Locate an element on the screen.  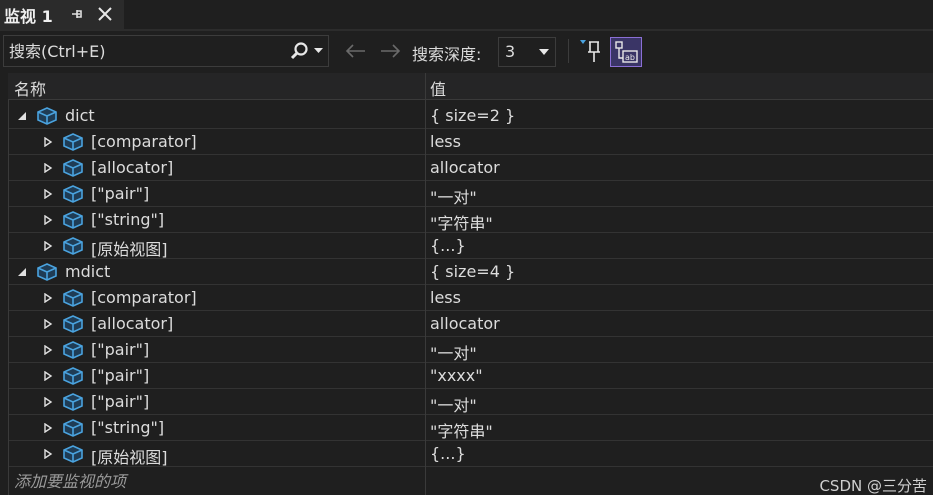
svg-text: ab is located at coordinates (630, 57).